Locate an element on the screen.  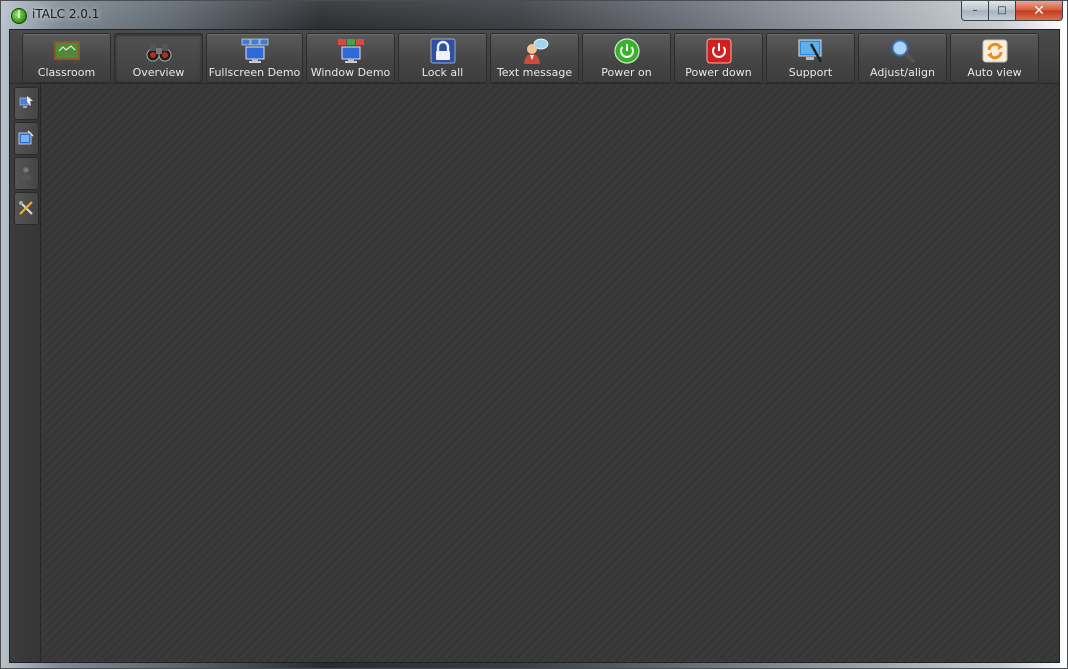
users-icon is located at coordinates (26, 173).